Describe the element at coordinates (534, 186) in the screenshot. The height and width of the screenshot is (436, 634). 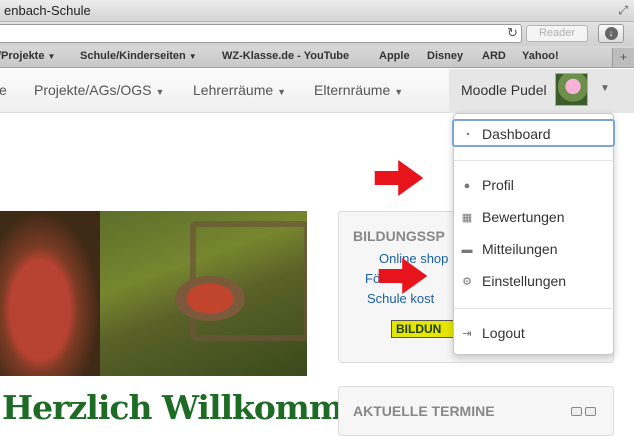
I see `menu-item-profil: ● Profil` at that location.